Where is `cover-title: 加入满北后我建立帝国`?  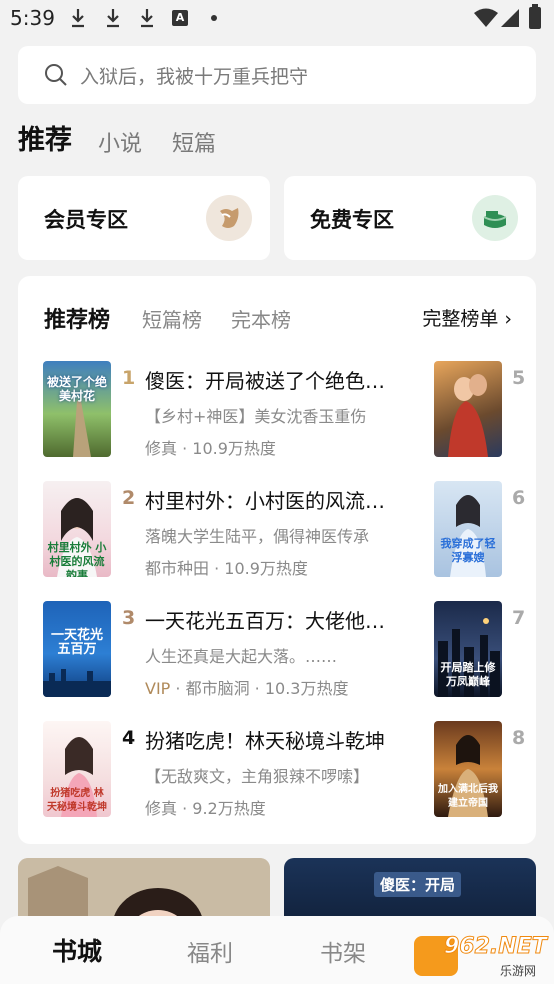 cover-title: 加入满北后我建立帝国 is located at coordinates (468, 796).